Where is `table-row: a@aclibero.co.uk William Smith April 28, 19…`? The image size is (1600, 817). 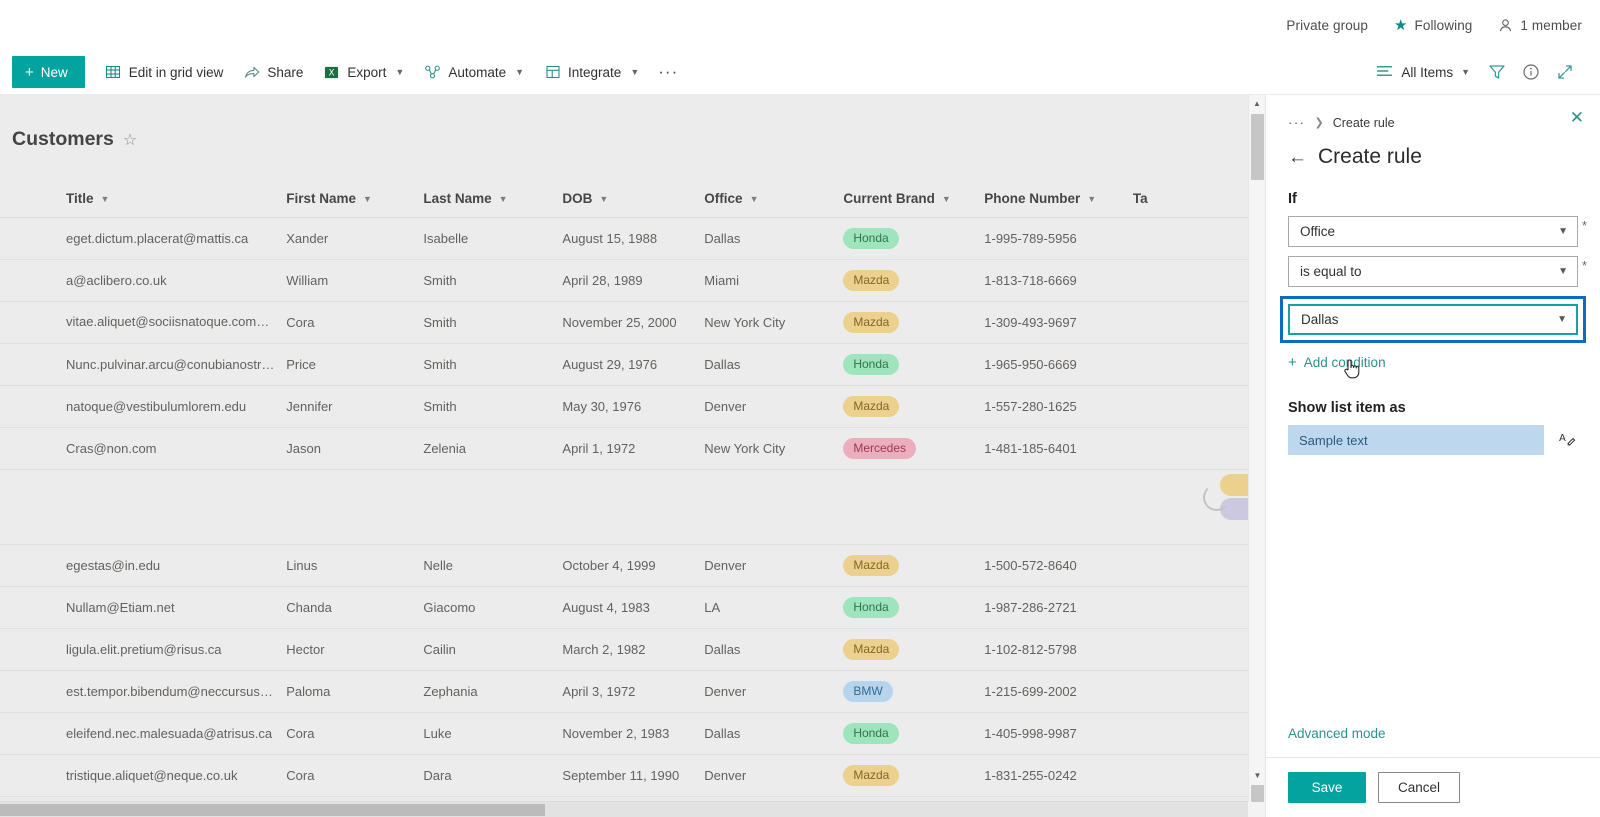 table-row: a@aclibero.co.uk William Smith April 28, 19… is located at coordinates (624, 281).